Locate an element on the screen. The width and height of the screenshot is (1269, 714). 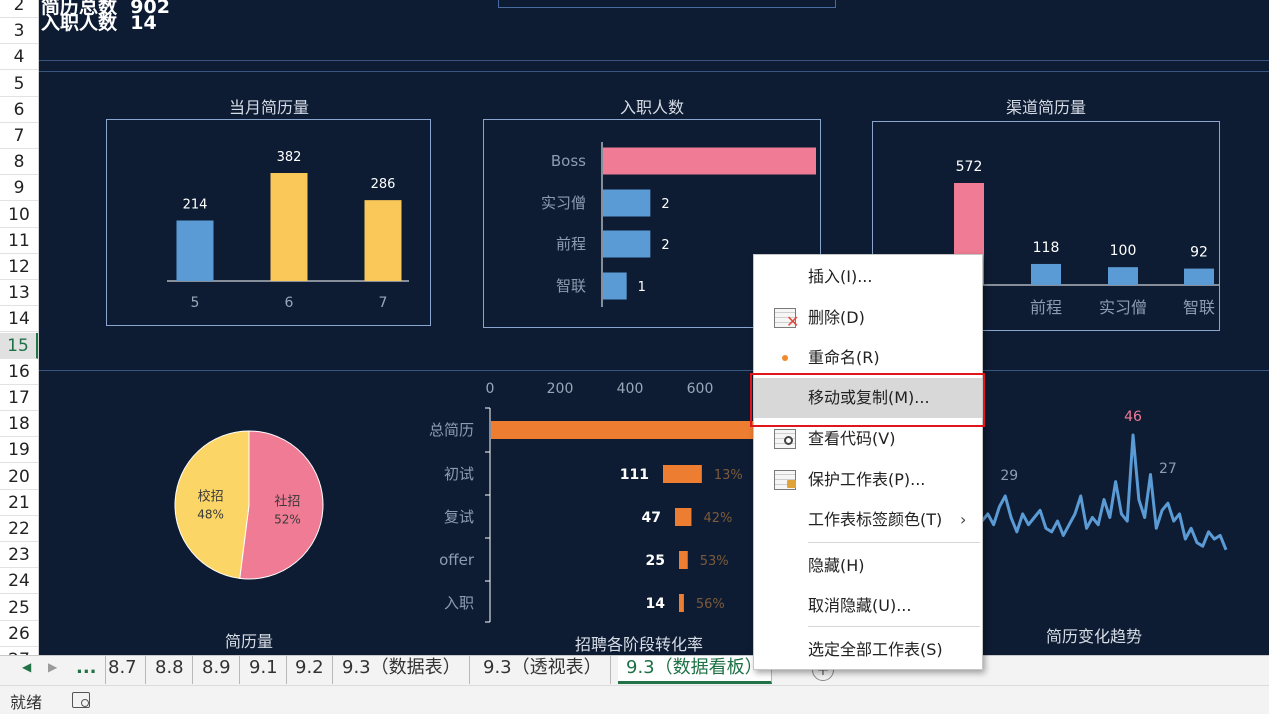
trend-line is located at coordinates (1104, 492).